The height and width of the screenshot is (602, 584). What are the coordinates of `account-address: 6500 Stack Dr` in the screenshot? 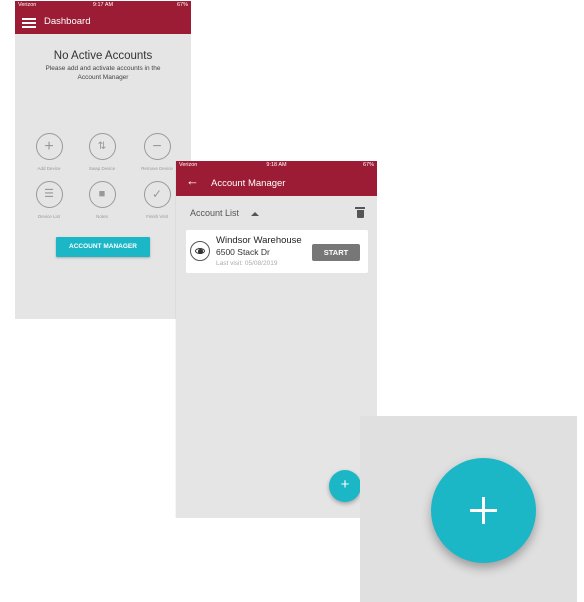 It's located at (243, 252).